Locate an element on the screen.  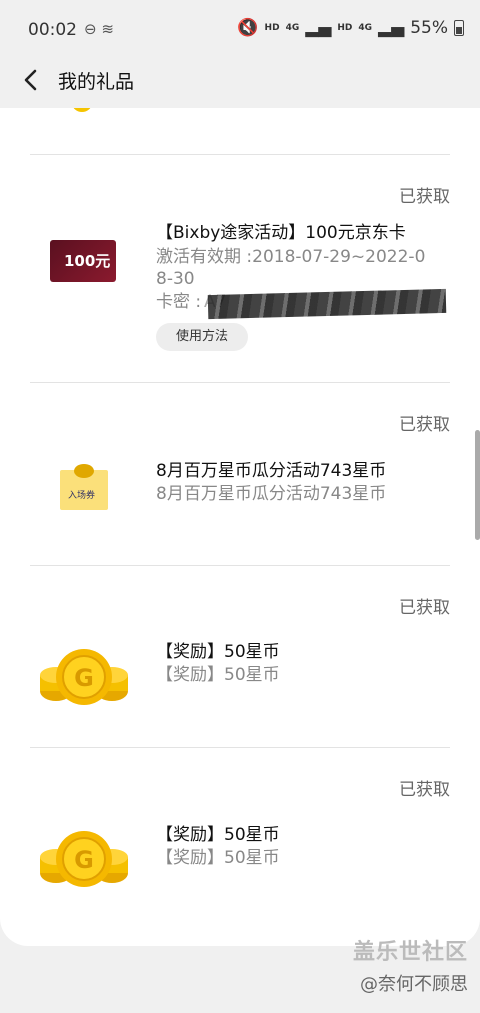
status-left-icons: ⊖ ≋ is located at coordinates (99, 29).